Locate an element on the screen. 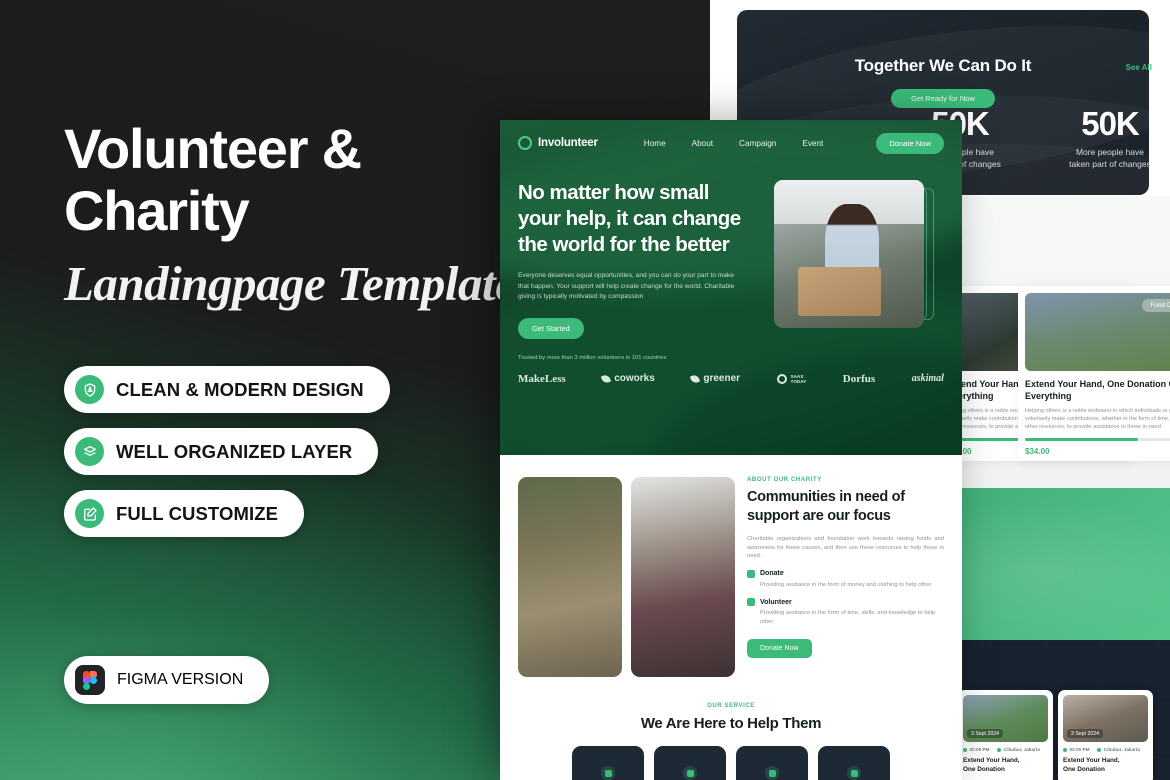 This screenshot has width=1170, height=780. partner-logo-makeless: MakeLess is located at coordinates (542, 378).